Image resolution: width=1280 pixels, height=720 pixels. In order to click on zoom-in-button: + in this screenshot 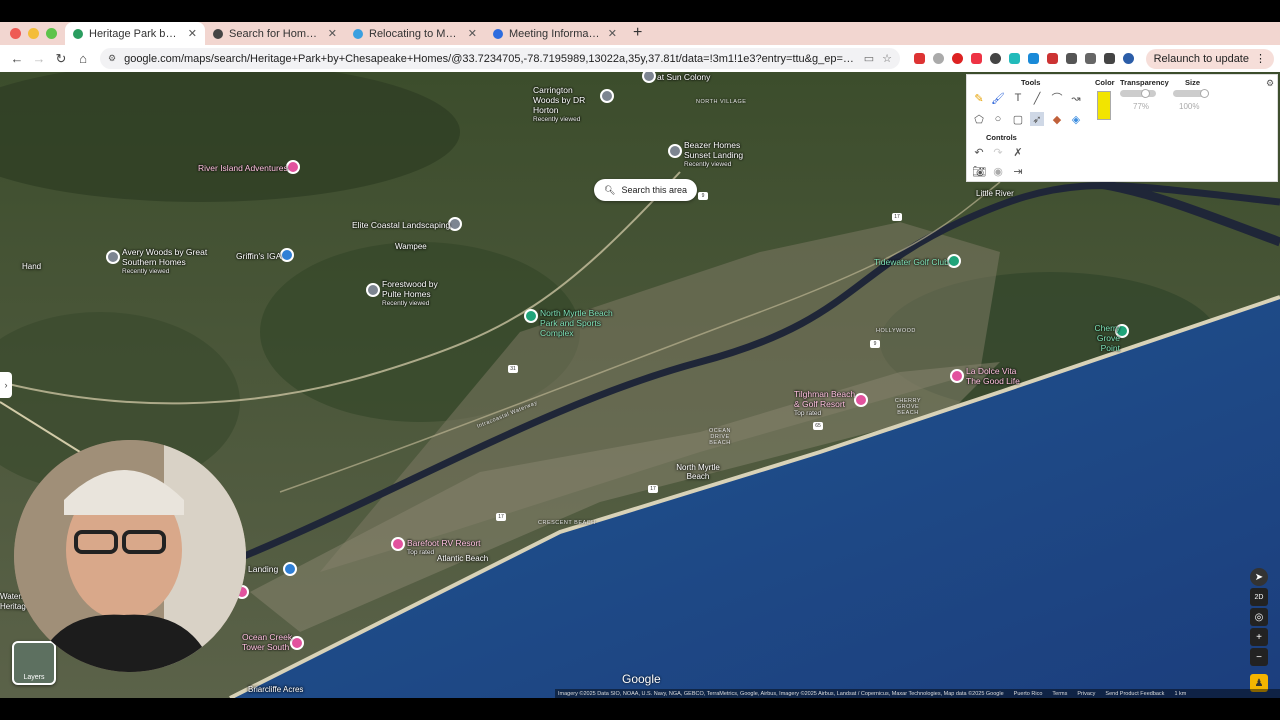, I will do `click(1259, 637)`.